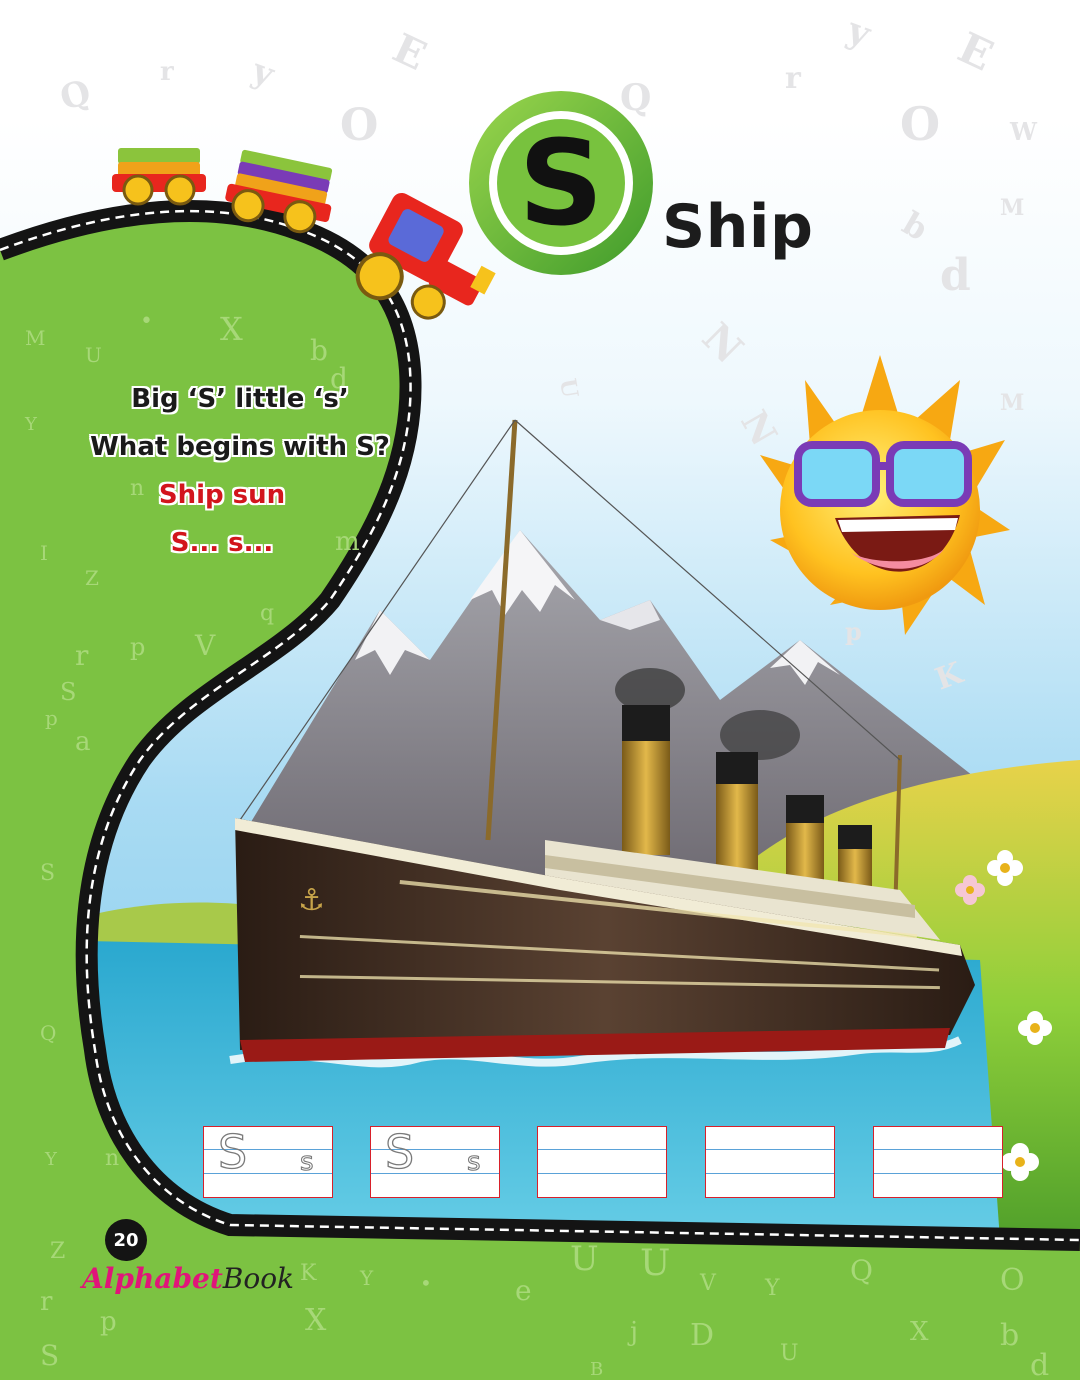 Image resolution: width=1080 pixels, height=1380 pixels. I want to click on brand-part-2: Book, so click(258, 1278).